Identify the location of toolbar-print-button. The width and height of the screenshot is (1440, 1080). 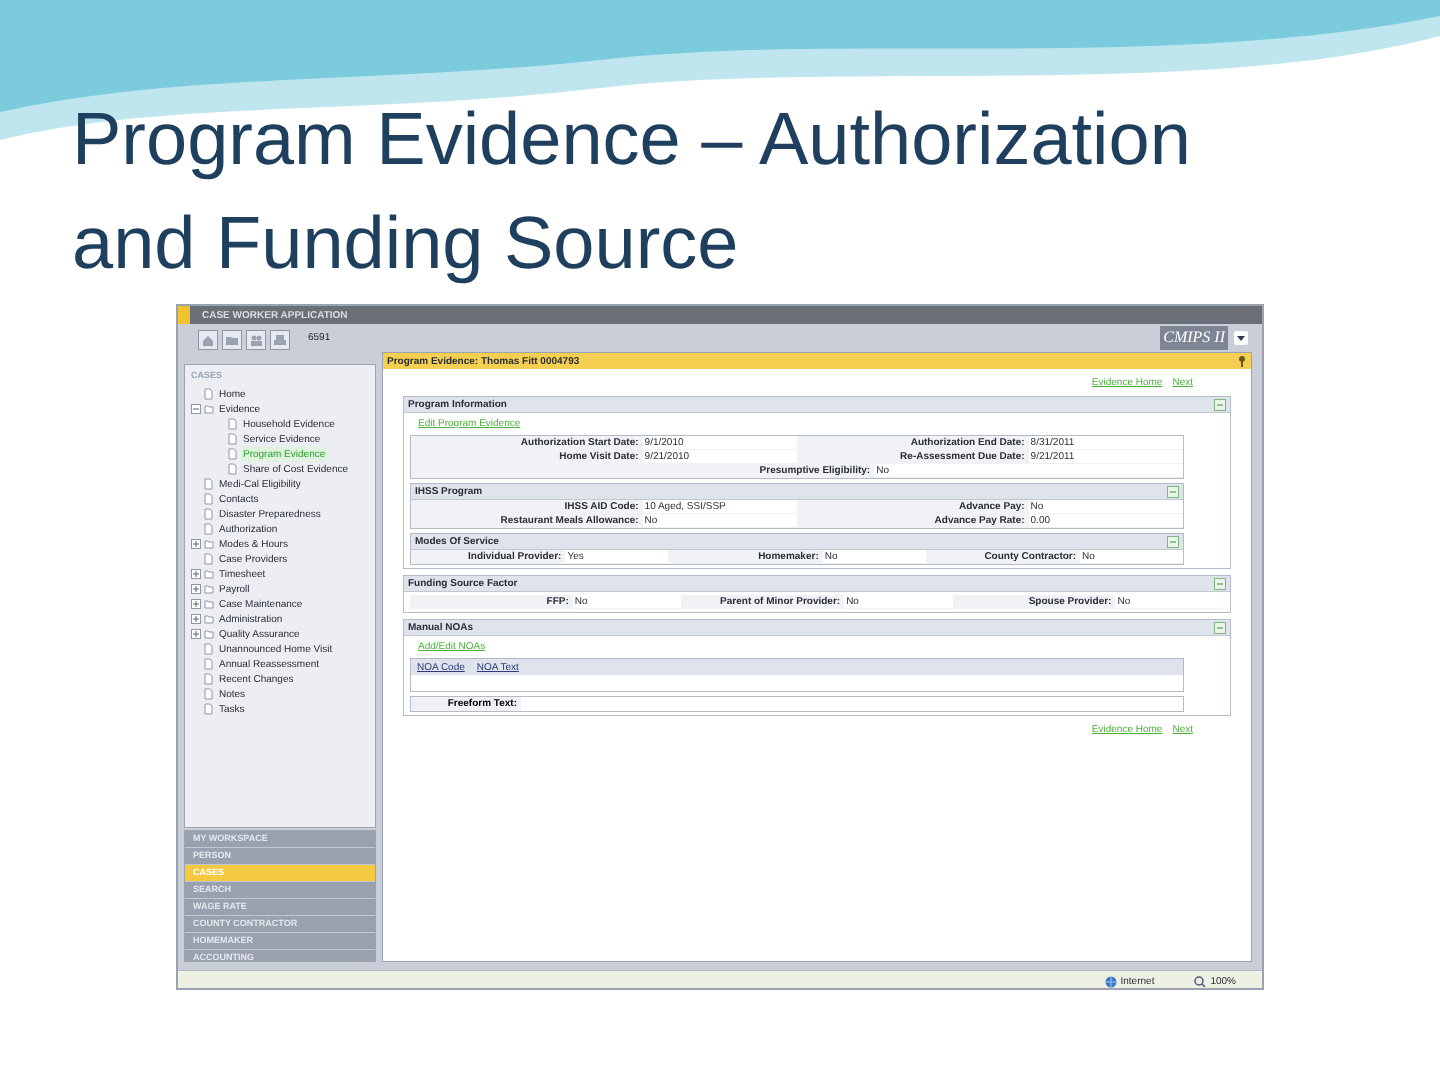
(280, 340).